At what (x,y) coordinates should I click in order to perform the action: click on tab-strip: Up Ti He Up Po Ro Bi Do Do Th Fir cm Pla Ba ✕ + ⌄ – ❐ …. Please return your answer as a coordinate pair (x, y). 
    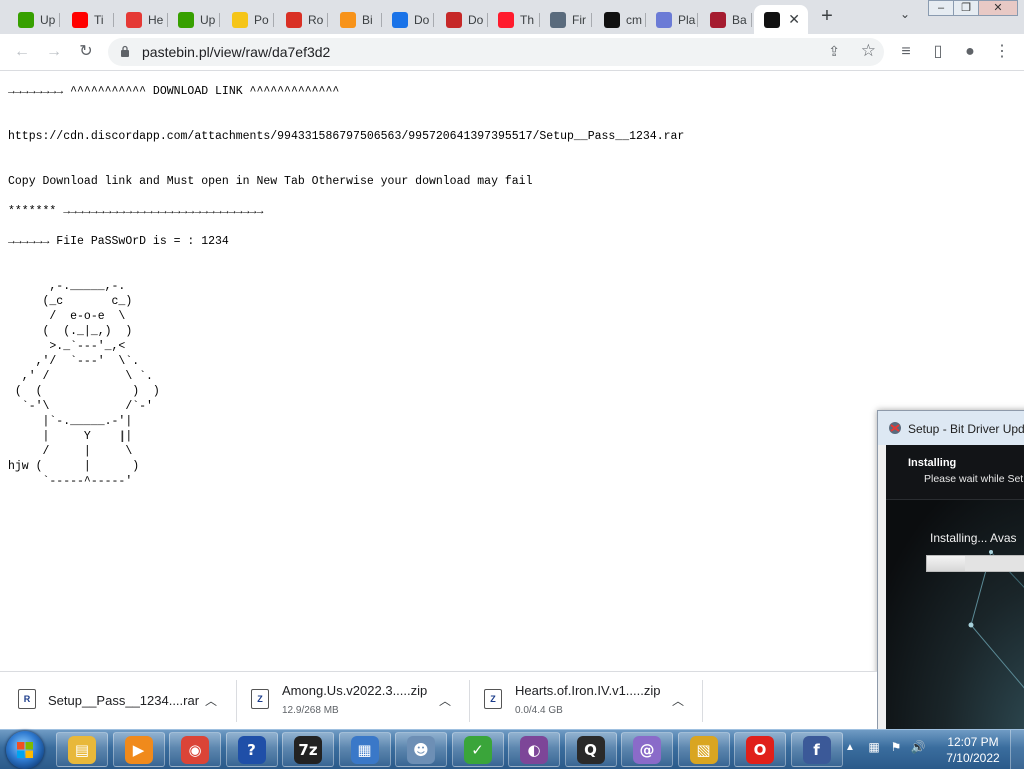
    Looking at the image, I should click on (512, 17).